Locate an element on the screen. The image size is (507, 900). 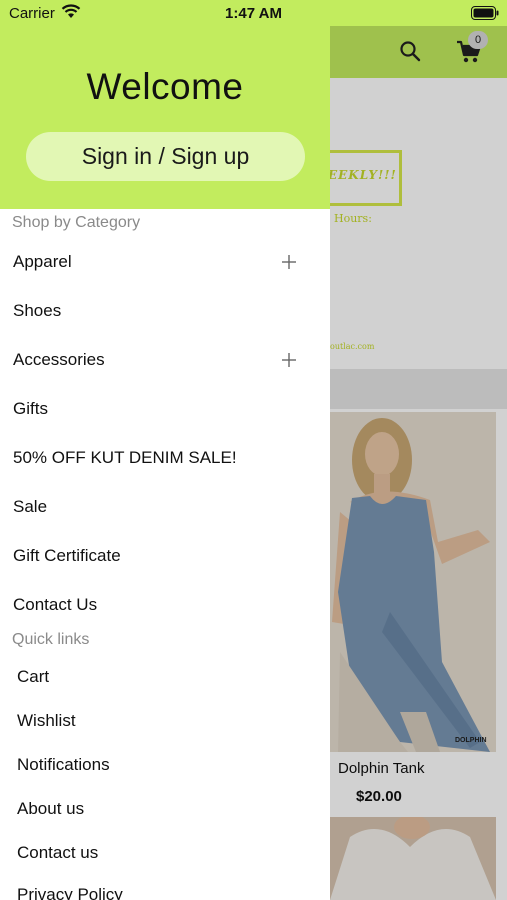
category-label: 50% OFF KUT DENIM SALE! is located at coordinates (125, 457).